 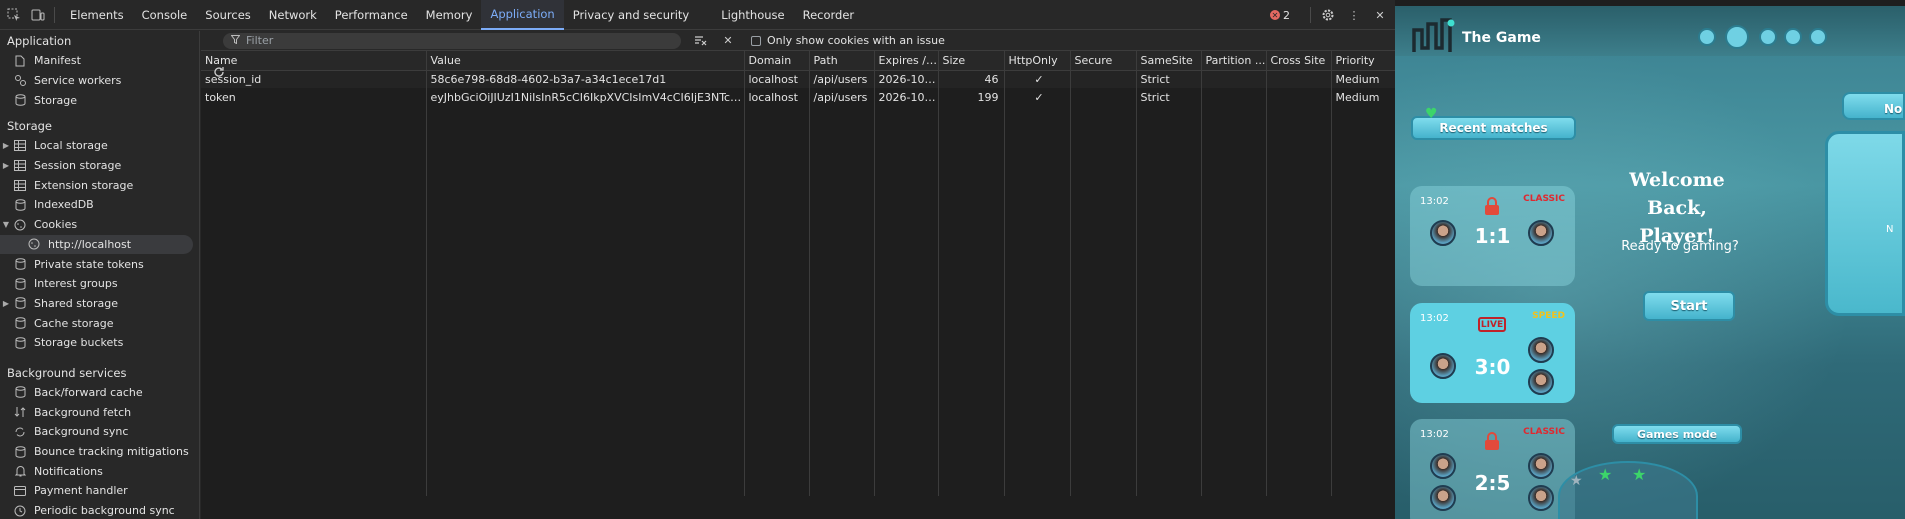 What do you see at coordinates (848, 40) in the screenshot?
I see `only-issue-checkbox-row: Only show cookies with an issue` at bounding box center [848, 40].